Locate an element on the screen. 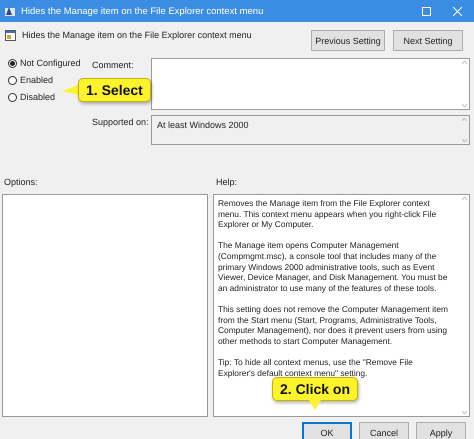 The width and height of the screenshot is (474, 439). callout: 2. Click on is located at coordinates (315, 393).